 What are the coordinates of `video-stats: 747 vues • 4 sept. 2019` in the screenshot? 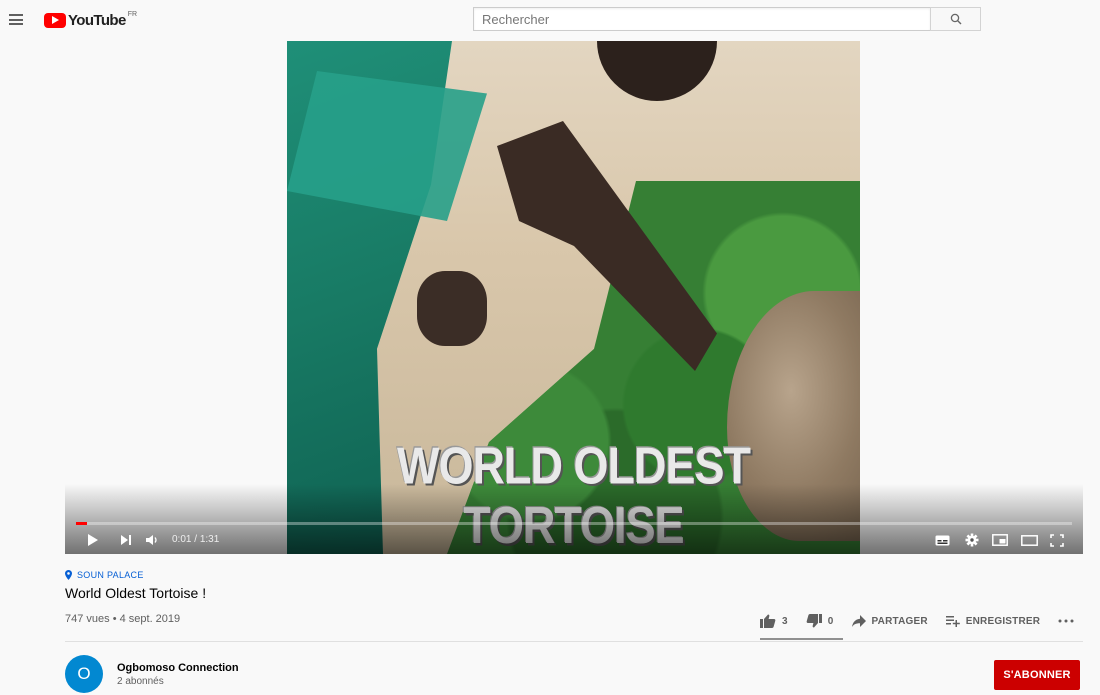 It's located at (123, 619).